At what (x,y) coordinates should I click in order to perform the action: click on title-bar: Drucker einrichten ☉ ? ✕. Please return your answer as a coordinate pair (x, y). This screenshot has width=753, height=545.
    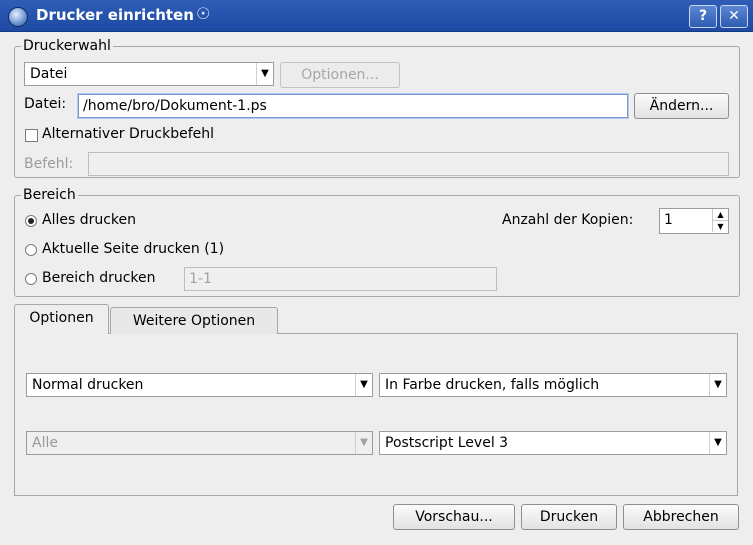
    Looking at the image, I should click on (376, 16).